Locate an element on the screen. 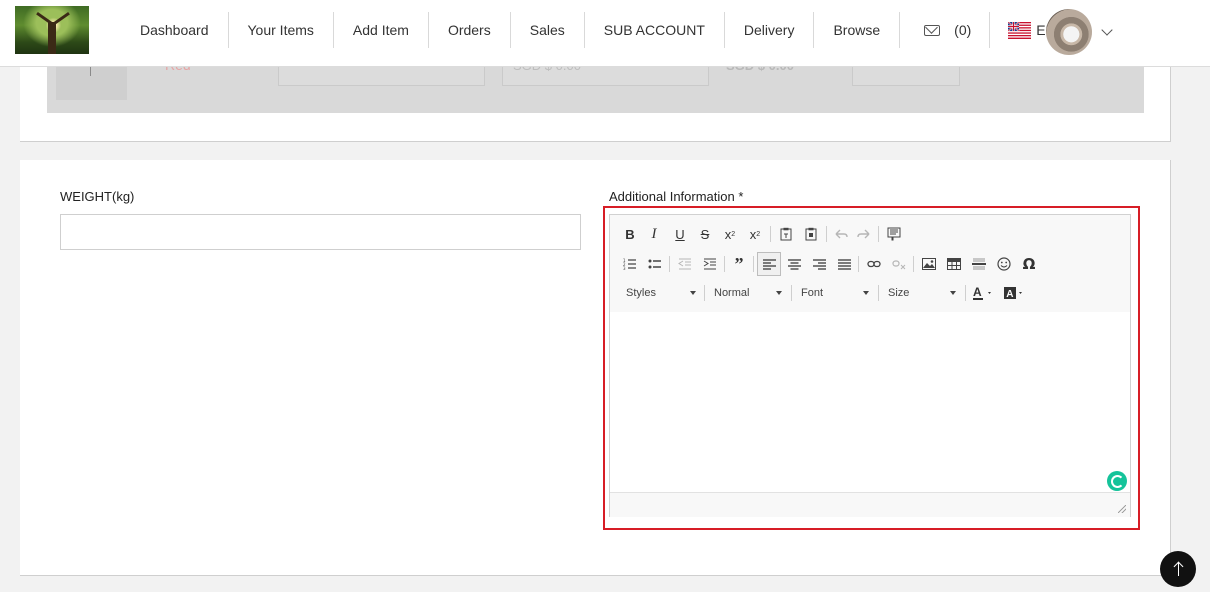 The height and width of the screenshot is (592, 1210). mail-icon is located at coordinates (932, 30).